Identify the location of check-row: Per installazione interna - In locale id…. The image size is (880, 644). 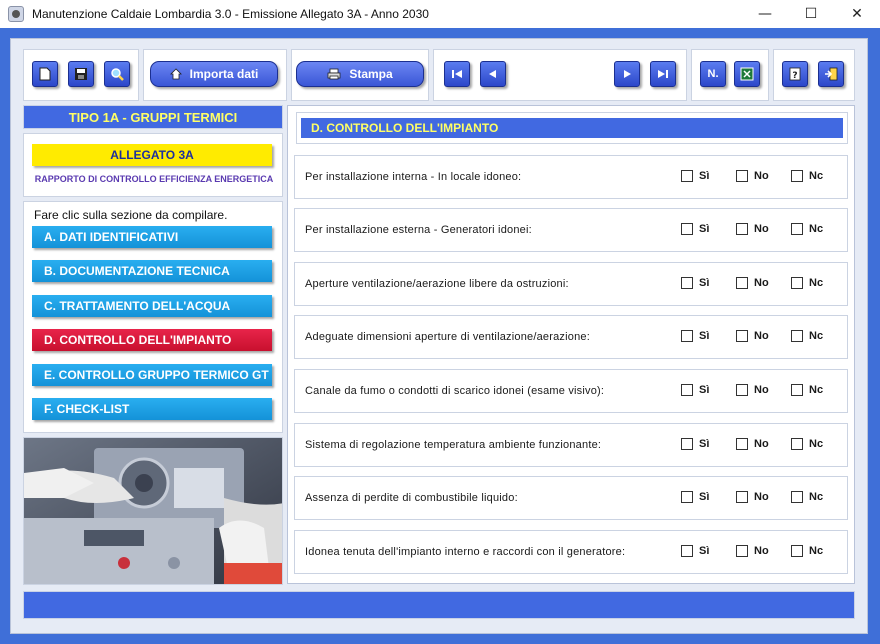
(571, 177).